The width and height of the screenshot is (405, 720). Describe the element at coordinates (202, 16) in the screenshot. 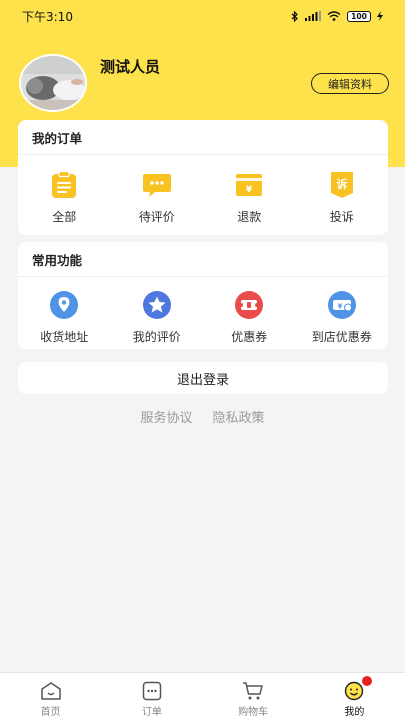

I see `status-bar: 下午3:10 100` at that location.